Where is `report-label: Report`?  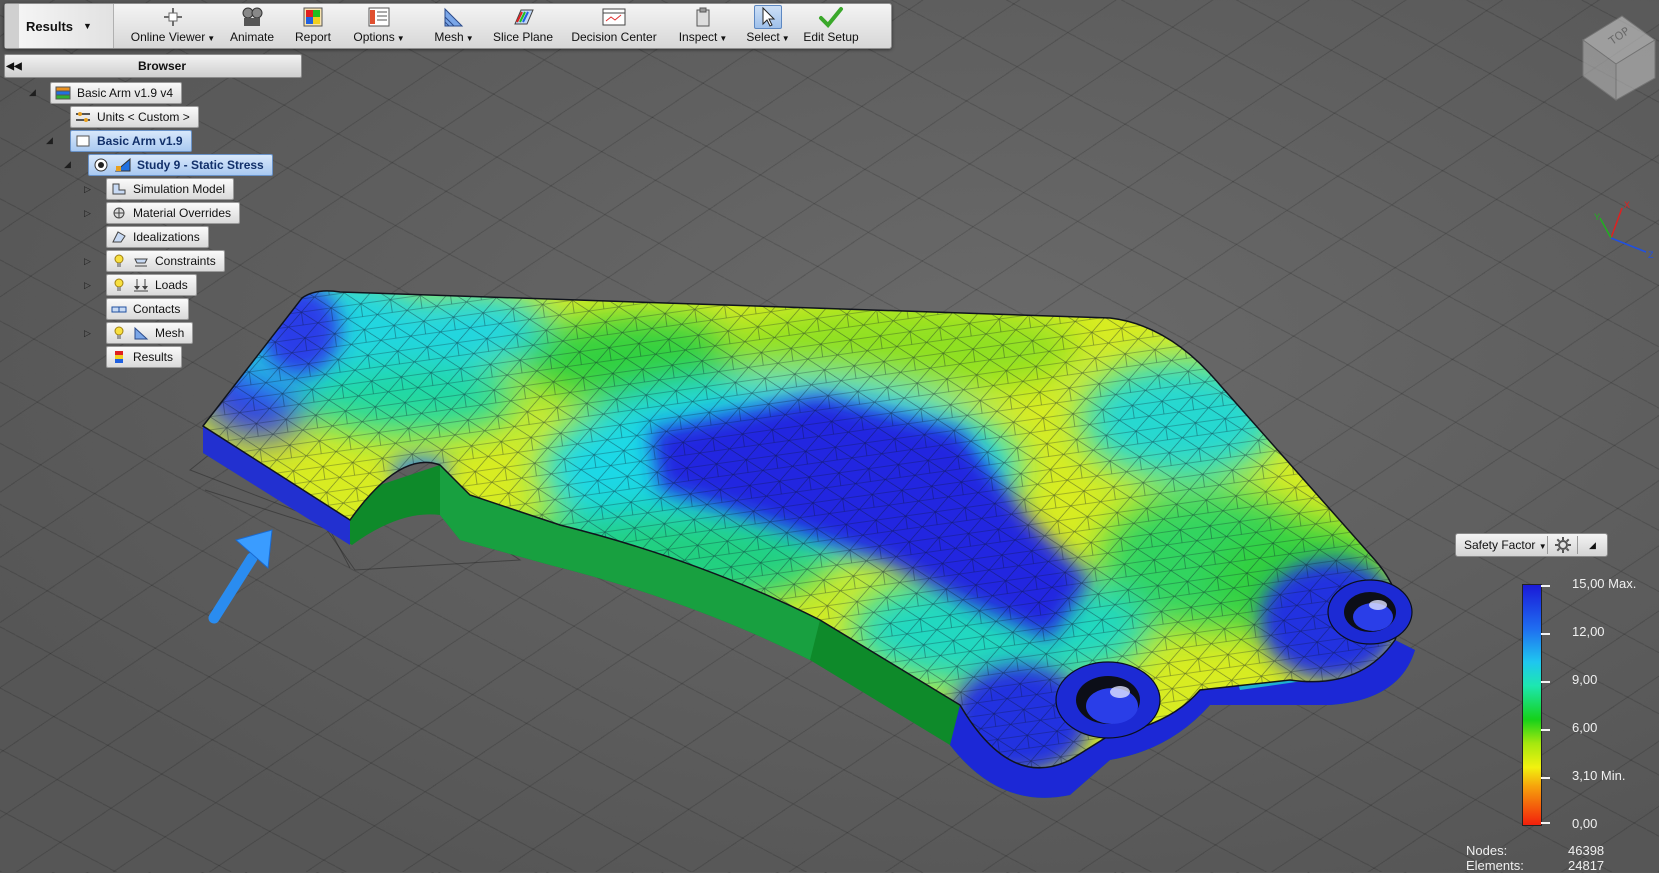 report-label: Report is located at coordinates (313, 37).